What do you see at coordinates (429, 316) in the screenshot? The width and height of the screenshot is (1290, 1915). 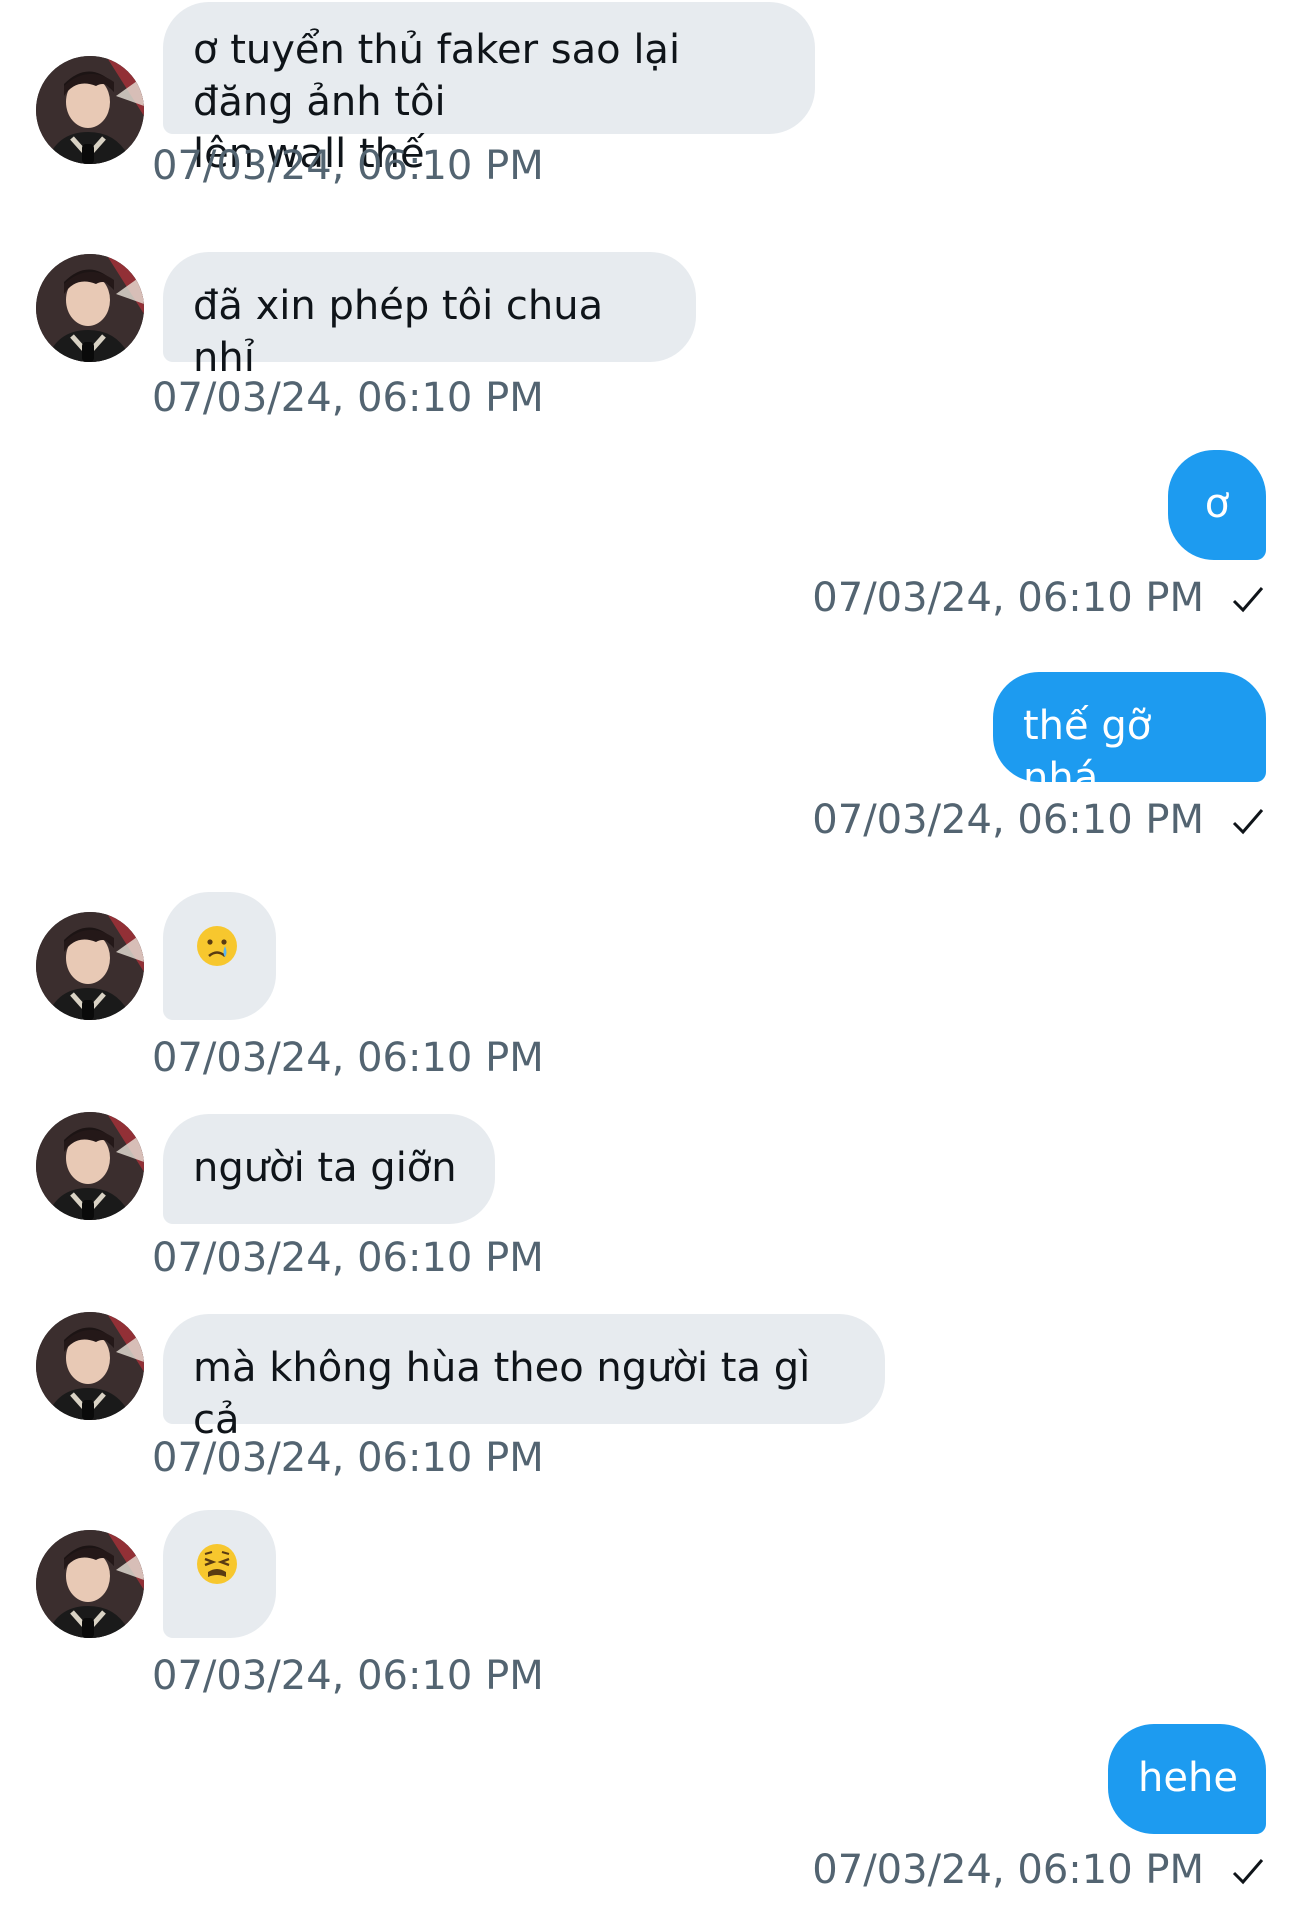 I see `message-bubble: đã xin phép tôi chua nhỉ` at bounding box center [429, 316].